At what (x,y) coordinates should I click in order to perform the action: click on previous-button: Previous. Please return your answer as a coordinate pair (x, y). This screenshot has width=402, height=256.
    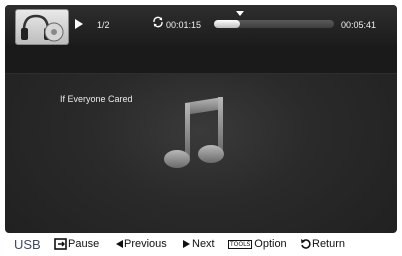
    Looking at the image, I should click on (140, 244).